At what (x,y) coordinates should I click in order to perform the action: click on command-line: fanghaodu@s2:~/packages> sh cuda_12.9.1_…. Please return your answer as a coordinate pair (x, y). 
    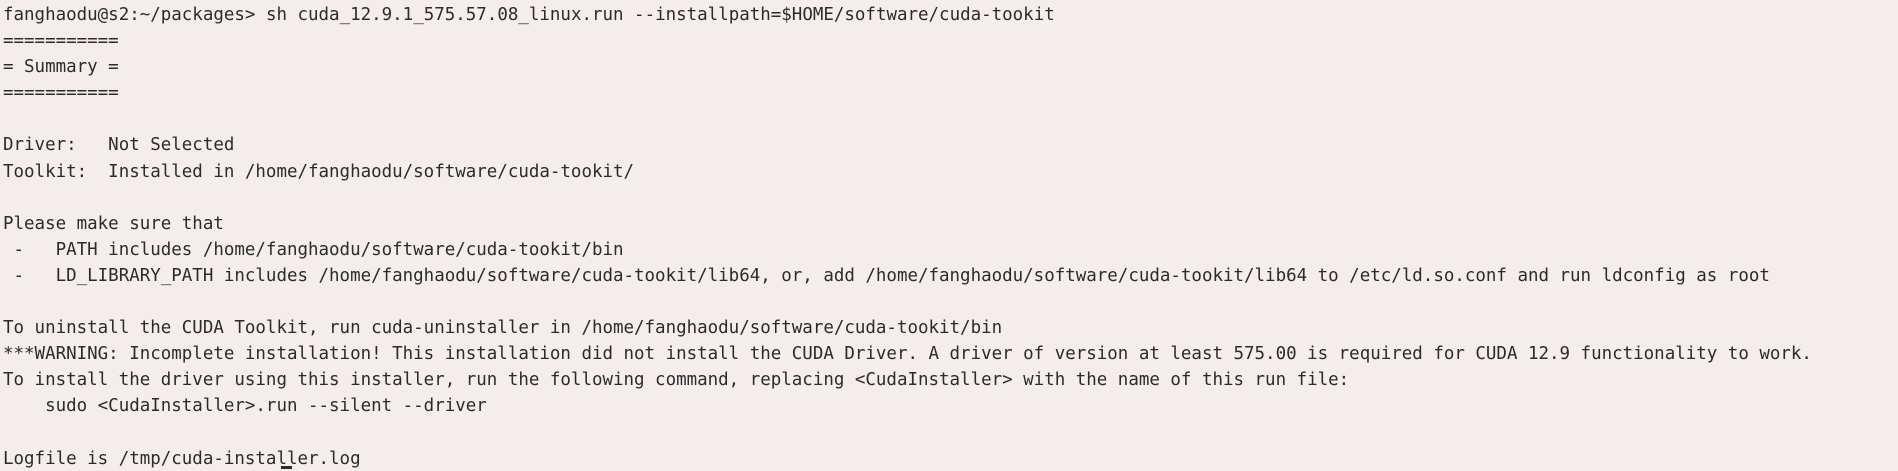
    Looking at the image, I should click on (950, 15).